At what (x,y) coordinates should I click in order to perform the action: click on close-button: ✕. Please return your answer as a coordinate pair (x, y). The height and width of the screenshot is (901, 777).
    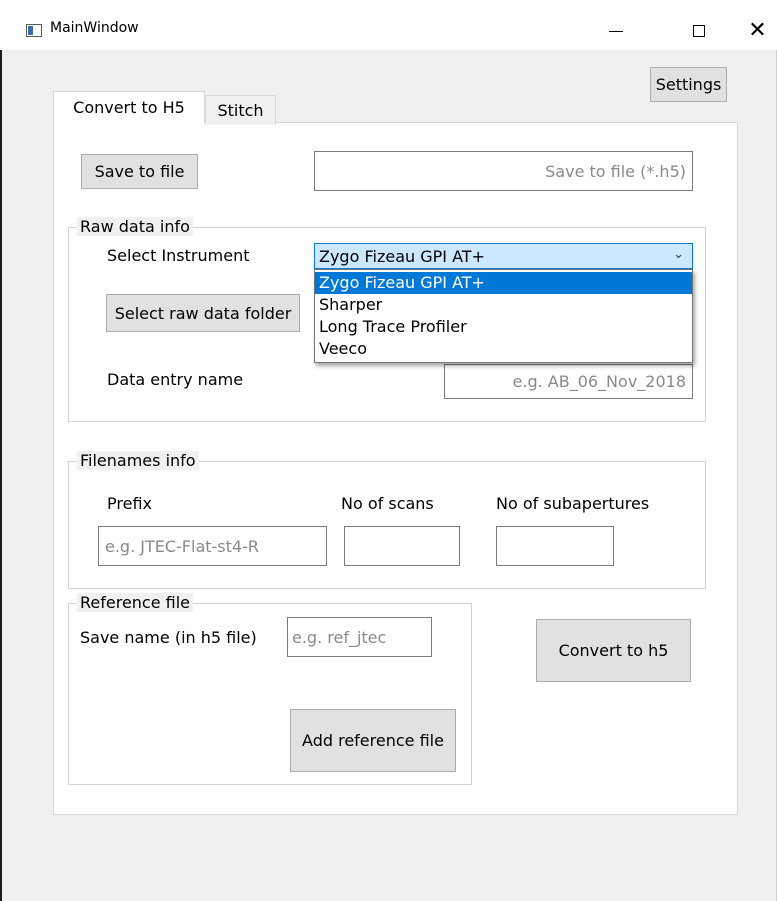
    Looking at the image, I should click on (757, 31).